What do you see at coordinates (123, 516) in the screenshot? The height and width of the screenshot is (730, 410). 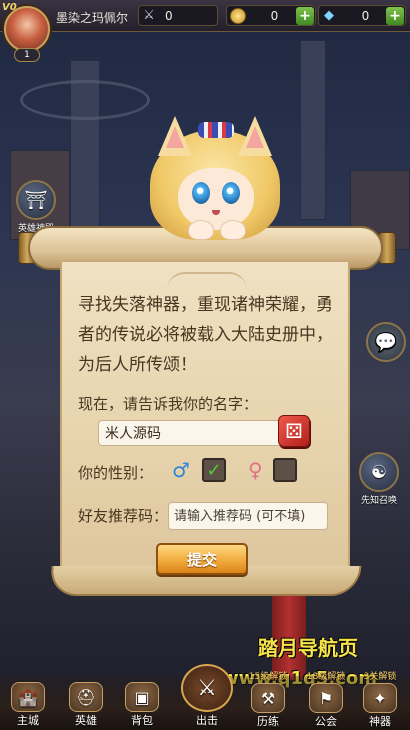 I see `referral-code-label: 好友推荐码：` at bounding box center [123, 516].